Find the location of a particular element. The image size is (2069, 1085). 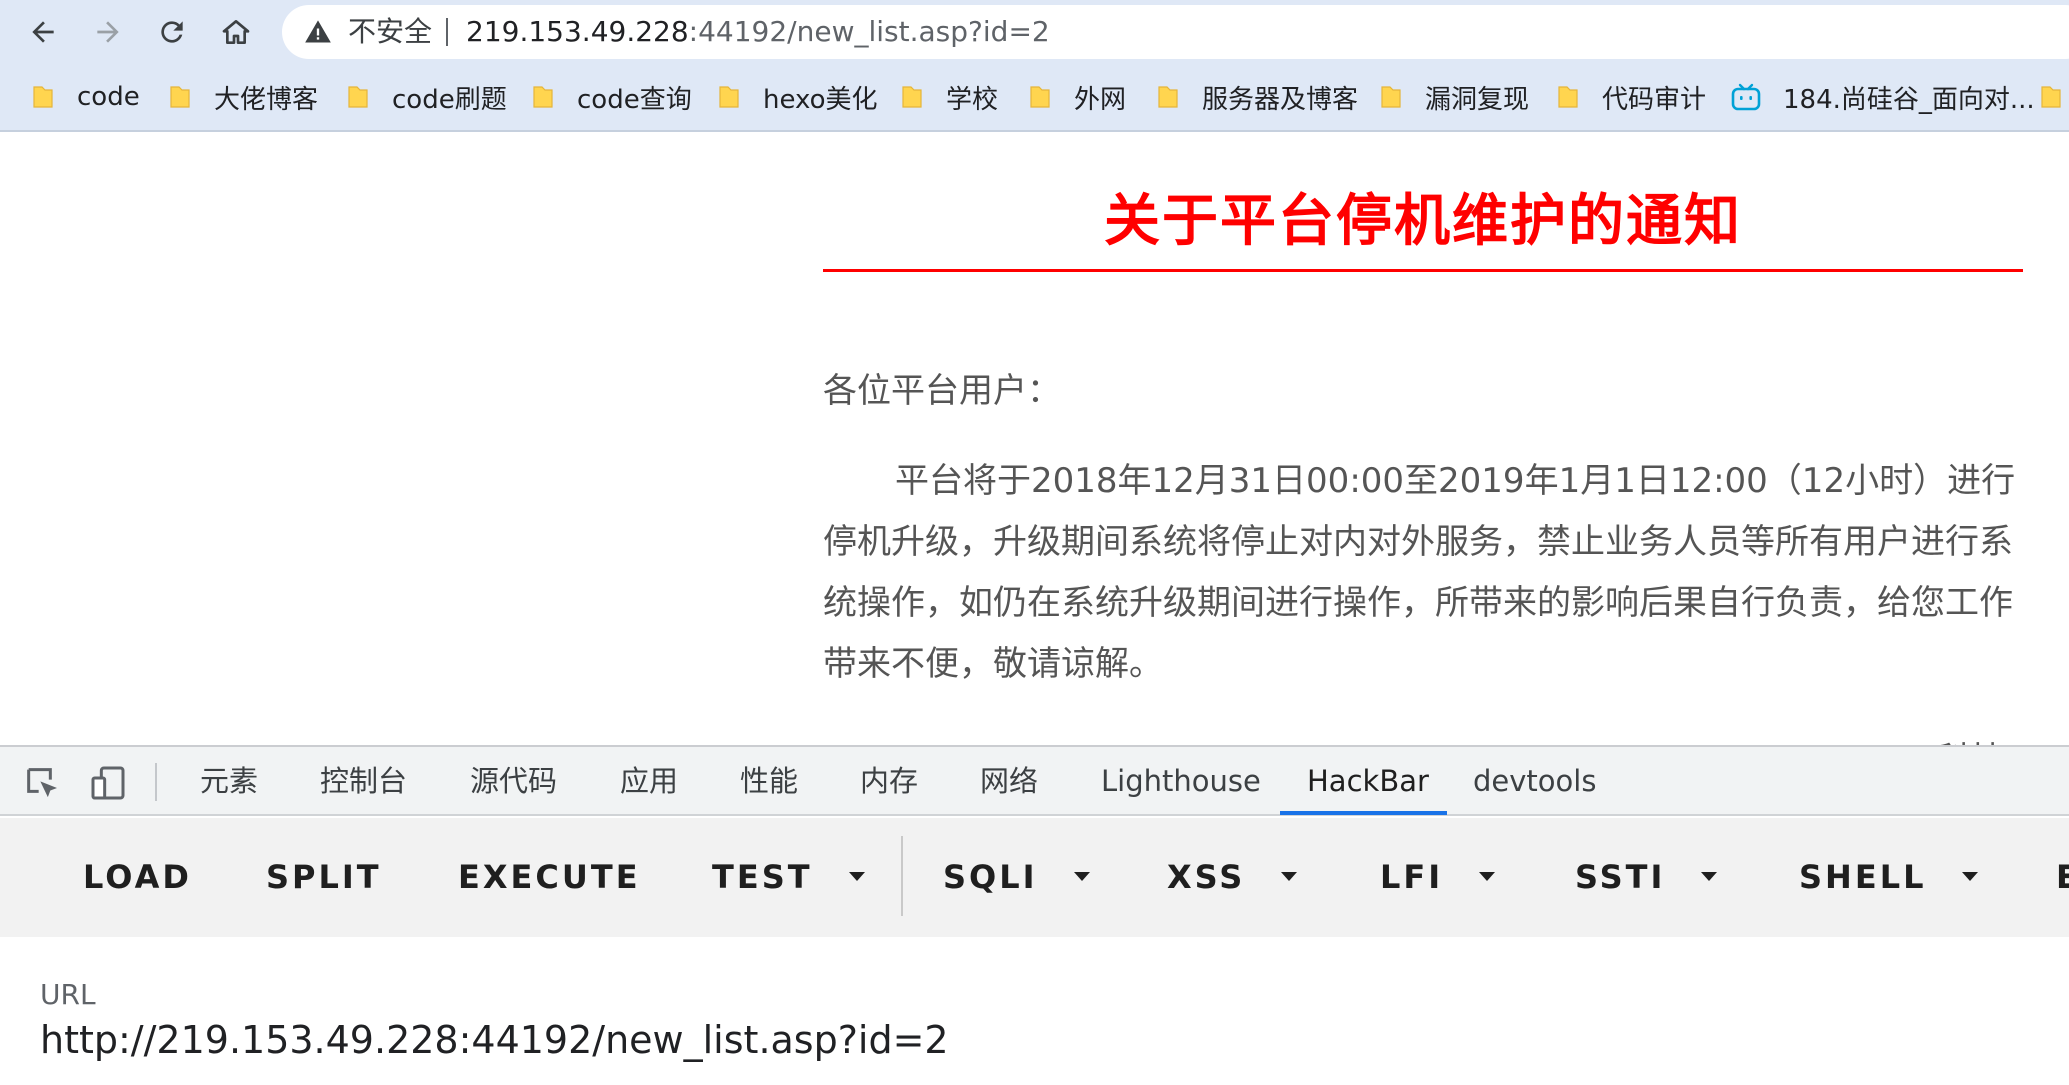

tab-performance: 性能 is located at coordinates (769, 781).